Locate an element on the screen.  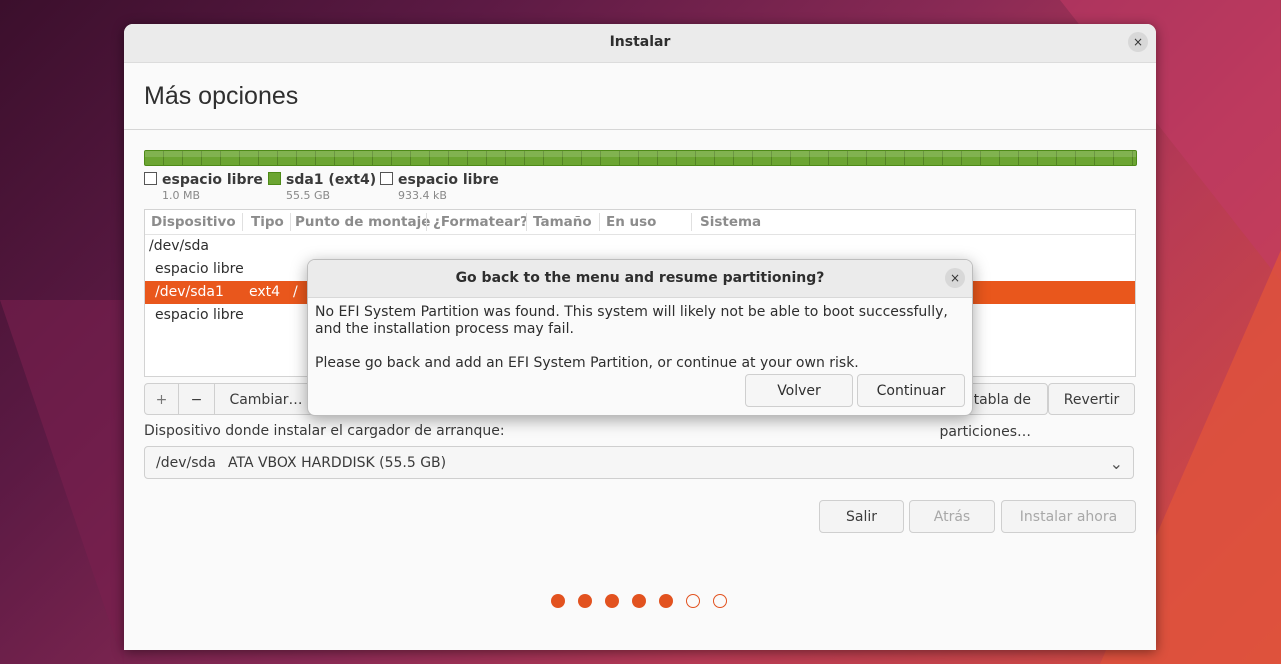
cell-mount: / is located at coordinates (295, 292).